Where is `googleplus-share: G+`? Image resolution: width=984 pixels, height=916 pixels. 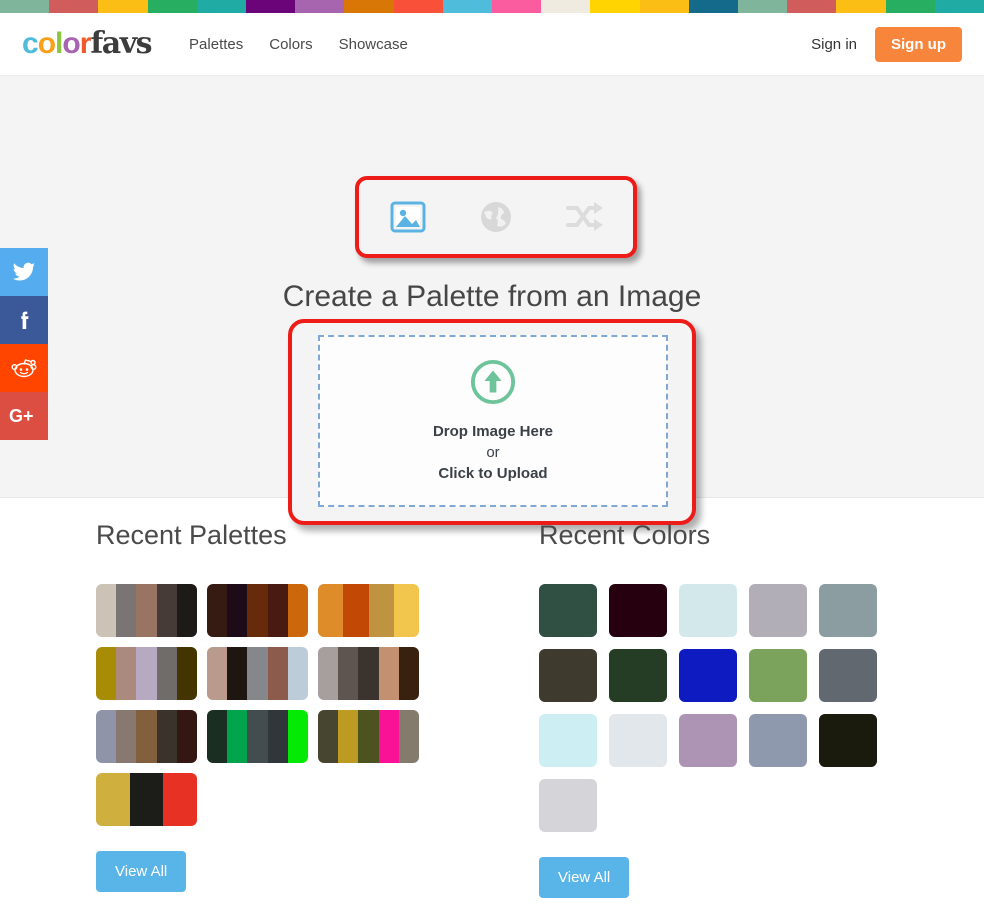 googleplus-share: G+ is located at coordinates (24, 416).